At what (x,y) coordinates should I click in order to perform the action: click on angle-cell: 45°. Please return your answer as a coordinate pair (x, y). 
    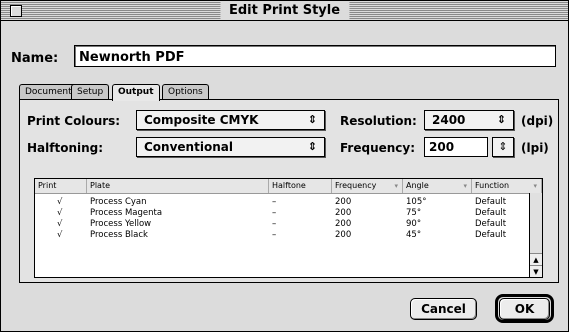
    Looking at the image, I should click on (414, 235).